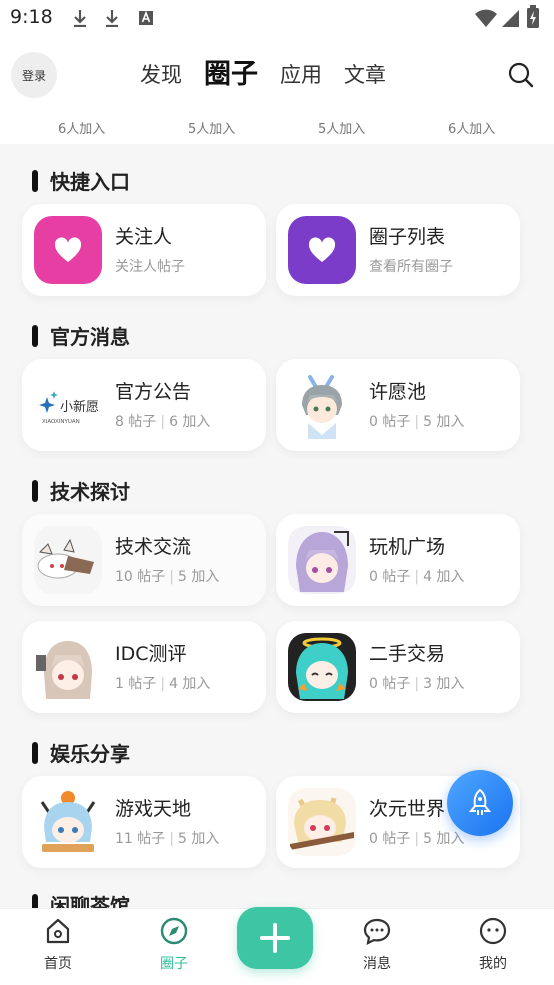 Image resolution: width=554 pixels, height=985 pixels. I want to click on plus-icon, so click(275, 938).